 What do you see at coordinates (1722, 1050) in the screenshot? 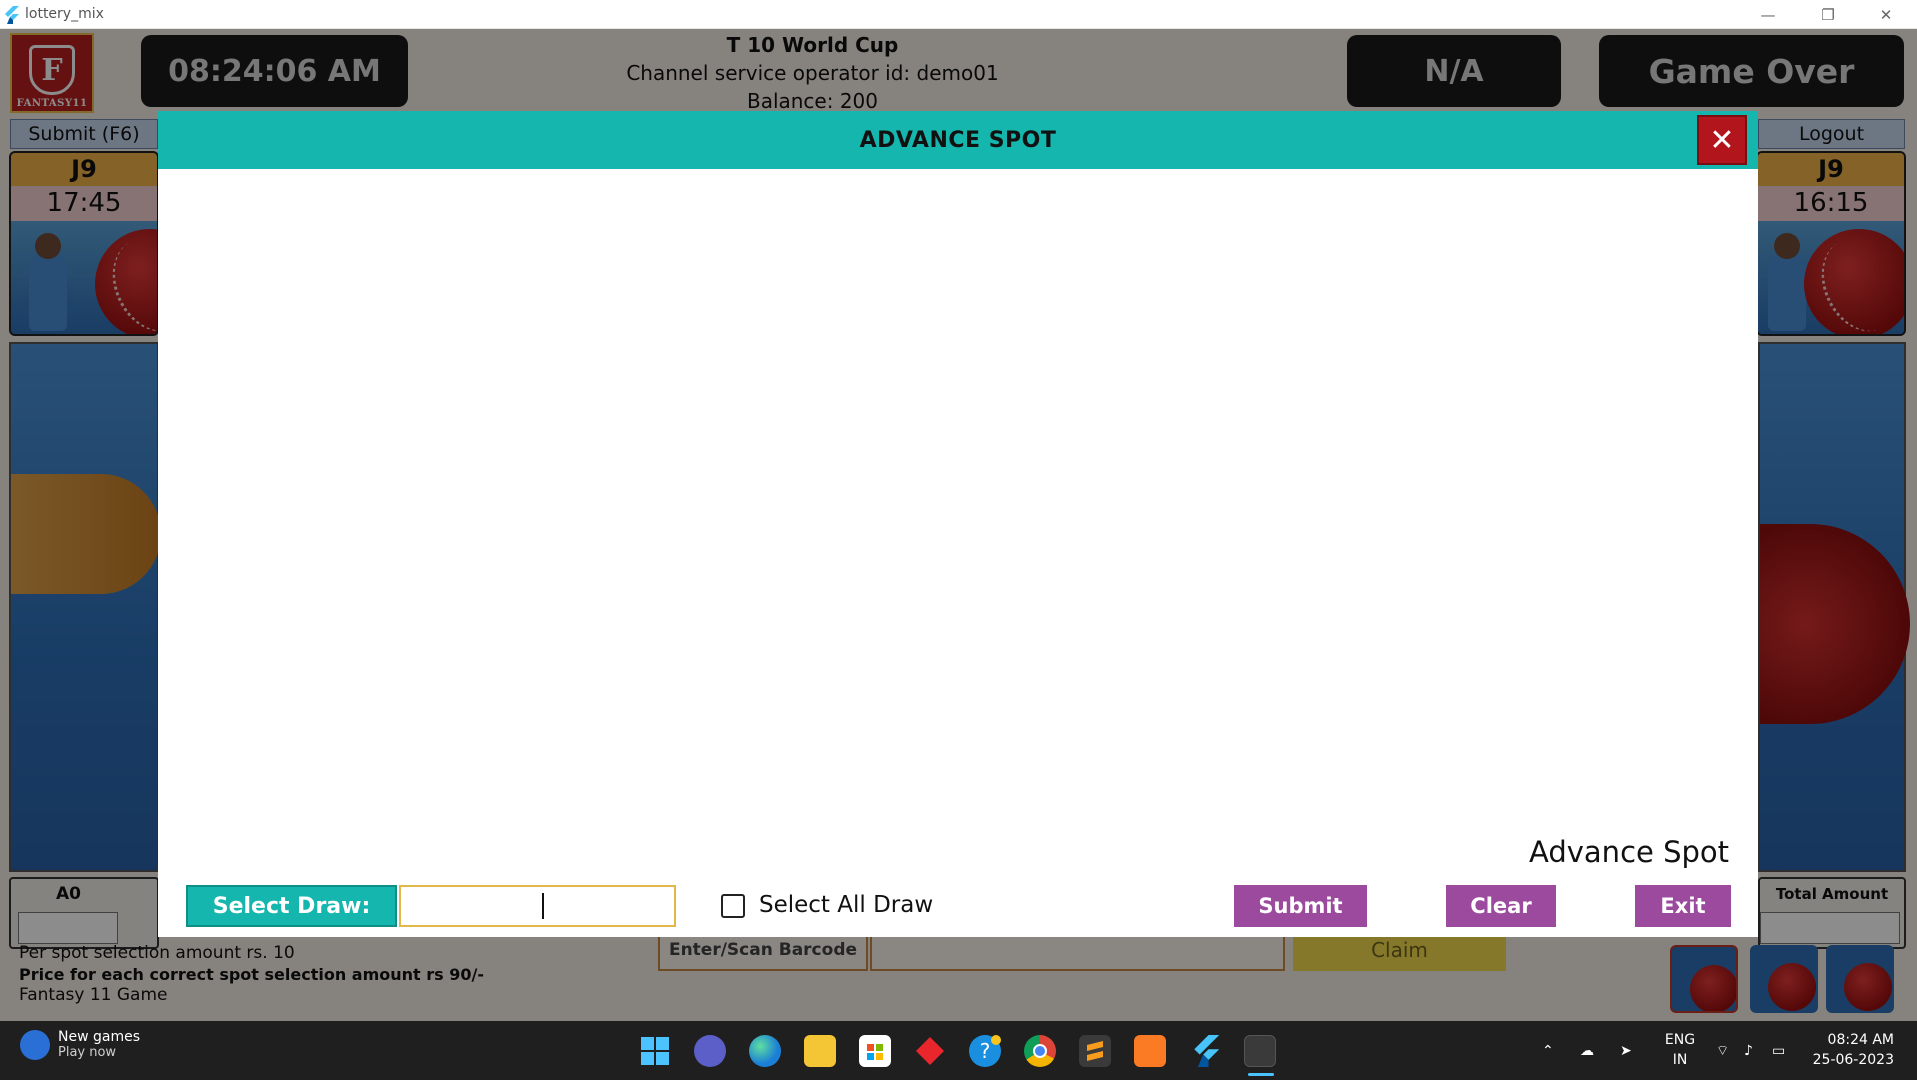
I see `wifi-icon: ⌔` at bounding box center [1722, 1050].